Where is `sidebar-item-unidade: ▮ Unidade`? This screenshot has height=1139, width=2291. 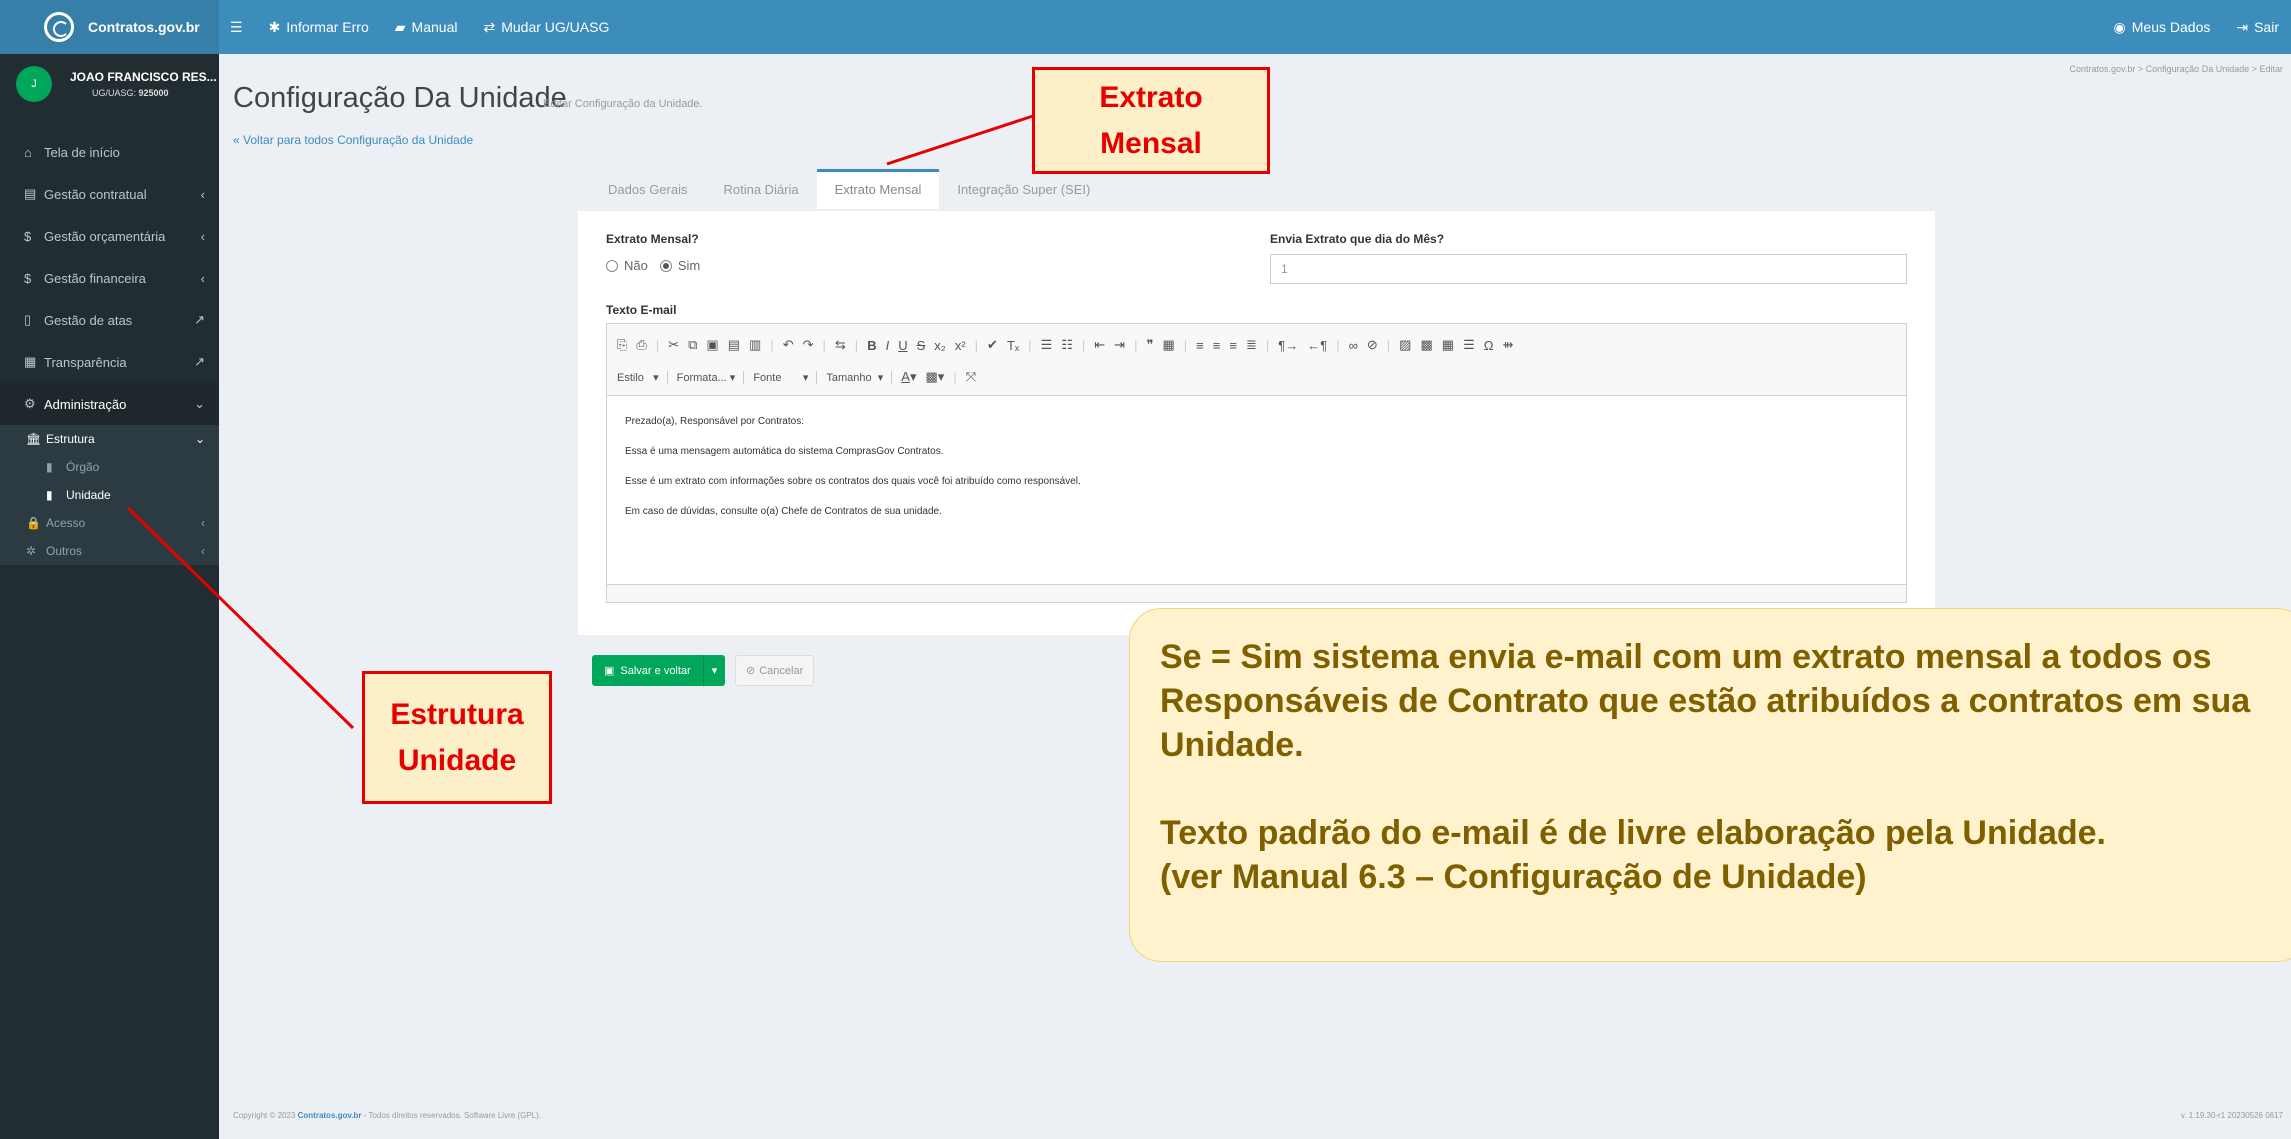 sidebar-item-unidade: ▮ Unidade is located at coordinates (109, 495).